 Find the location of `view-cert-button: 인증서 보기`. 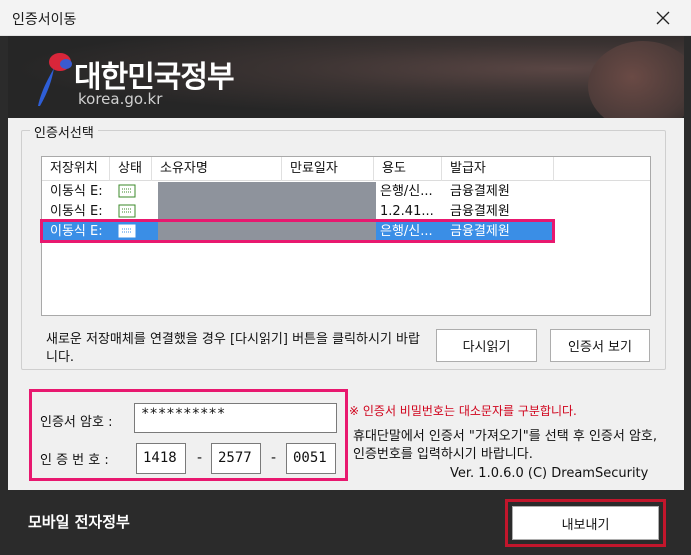

view-cert-button: 인증서 보기 is located at coordinates (600, 345).